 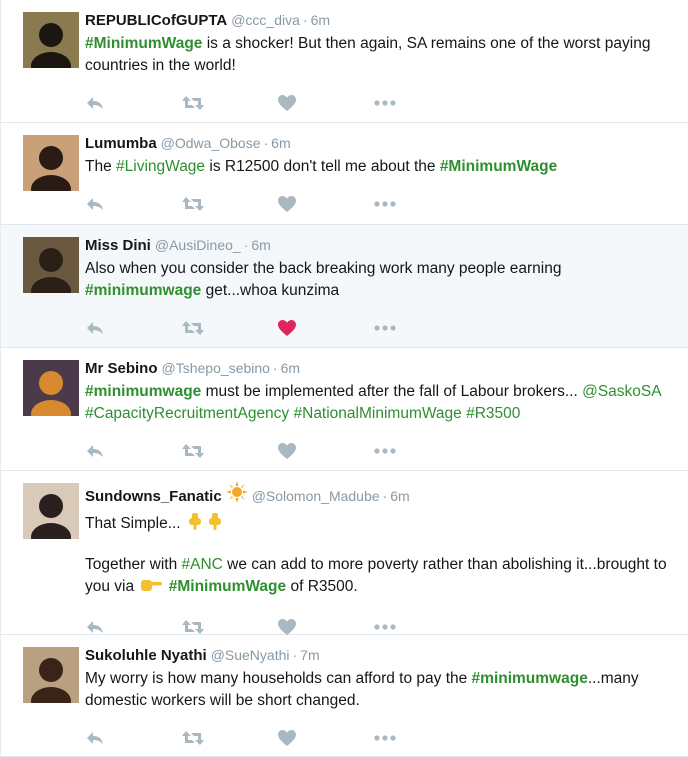 I want to click on user-handle: @Tshepo_sebino, so click(x=216, y=368).